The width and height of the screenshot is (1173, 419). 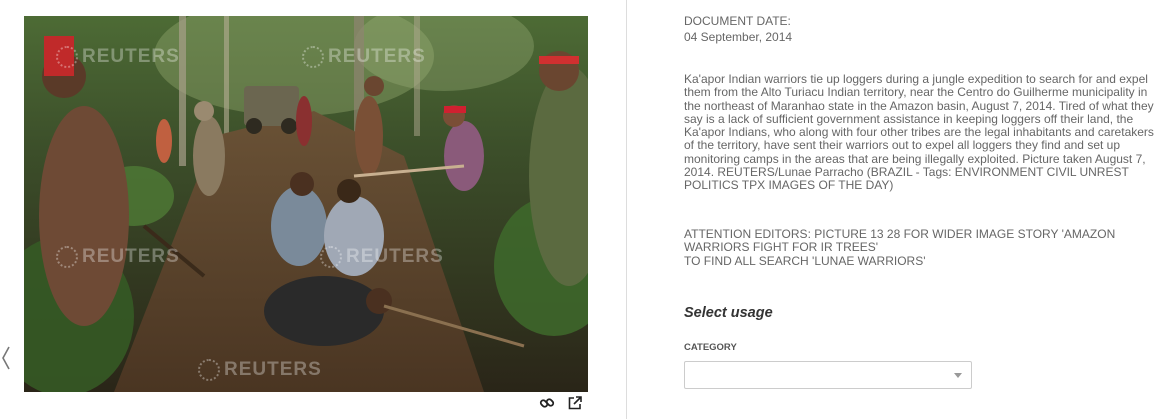 I want to click on category-select, so click(x=828, y=375).